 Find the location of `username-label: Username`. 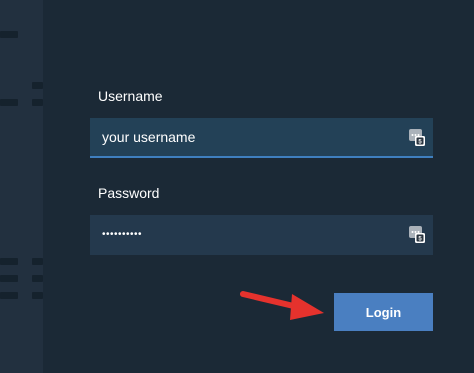

username-label: Username is located at coordinates (130, 96).